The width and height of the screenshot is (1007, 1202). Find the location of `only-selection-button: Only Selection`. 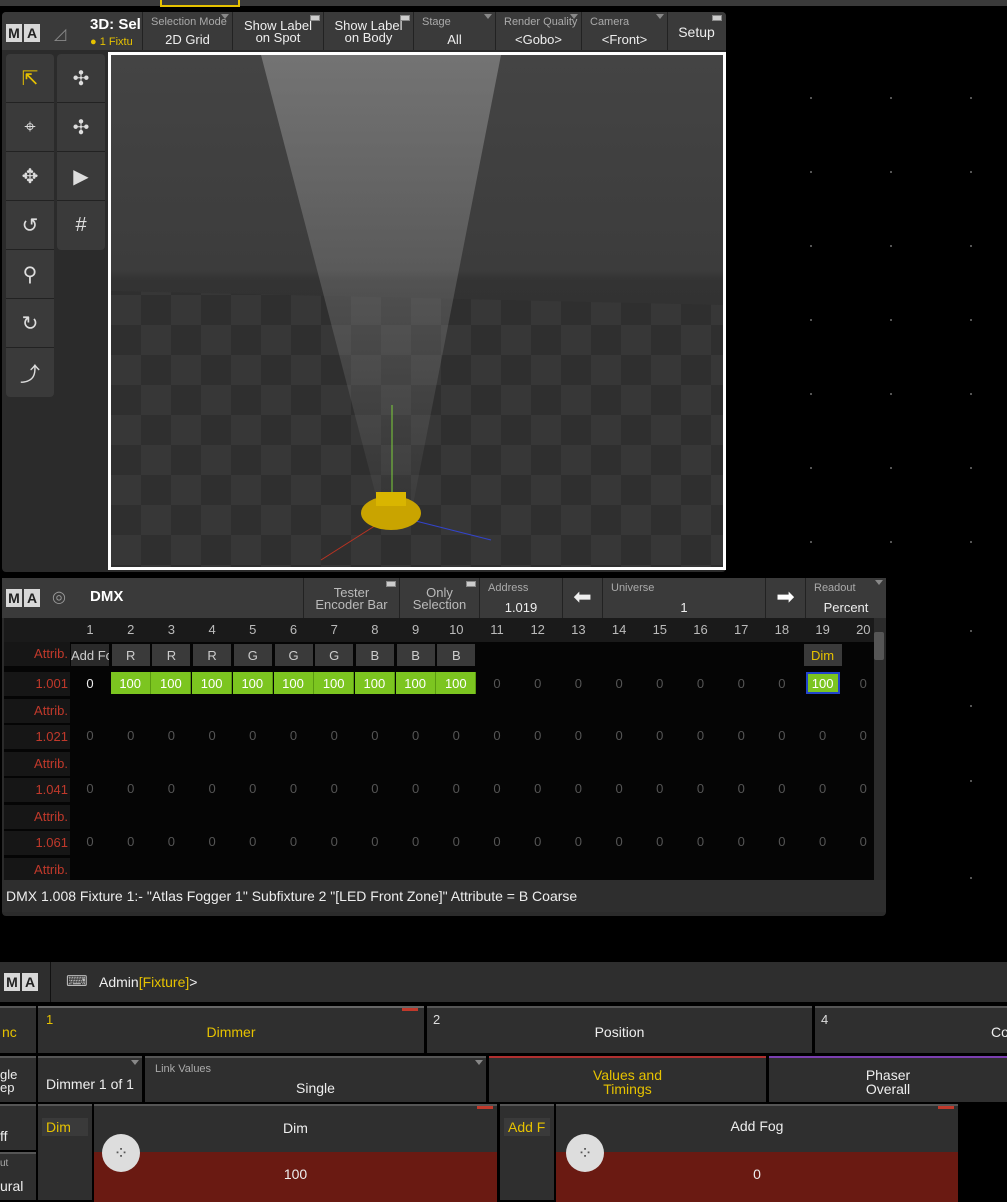

only-selection-button: Only Selection is located at coordinates (439, 598).